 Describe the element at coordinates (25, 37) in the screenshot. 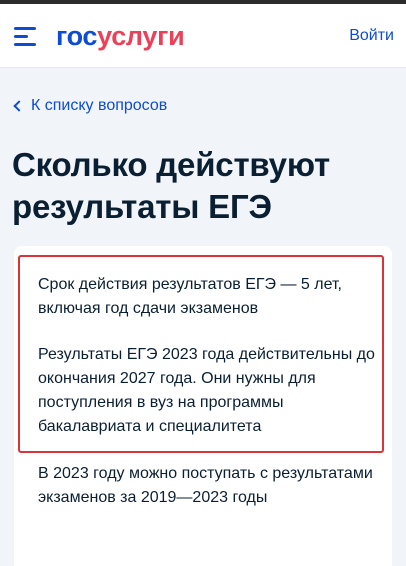

I see `menu-icon` at that location.